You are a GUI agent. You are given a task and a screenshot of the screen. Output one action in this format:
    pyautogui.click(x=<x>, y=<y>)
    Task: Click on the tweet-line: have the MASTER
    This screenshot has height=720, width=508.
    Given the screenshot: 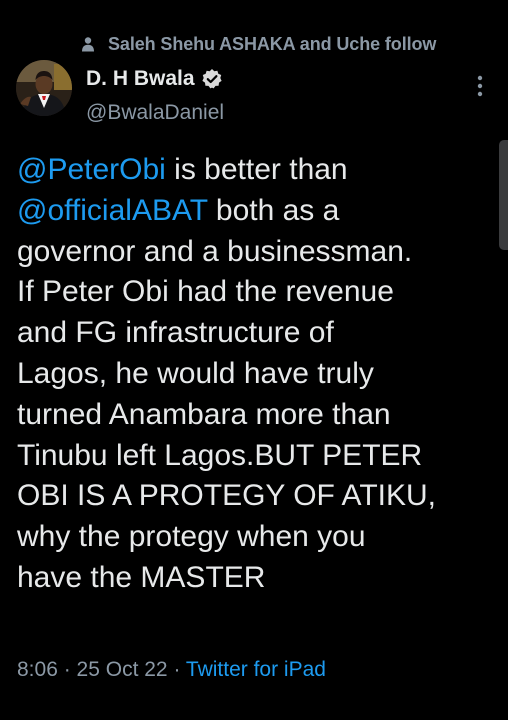 What is the action you would take?
    pyautogui.click(x=257, y=578)
    